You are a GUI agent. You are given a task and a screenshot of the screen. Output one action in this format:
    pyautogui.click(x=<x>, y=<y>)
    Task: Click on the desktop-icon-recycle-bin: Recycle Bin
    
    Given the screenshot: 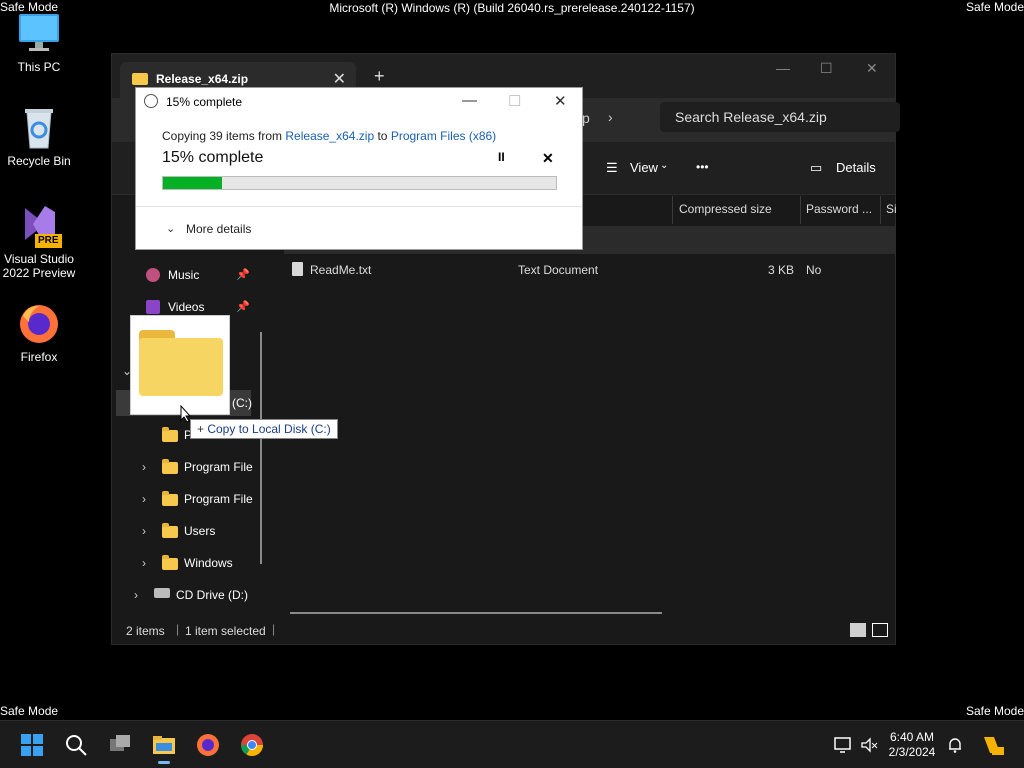 What is the action you would take?
    pyautogui.click(x=39, y=137)
    